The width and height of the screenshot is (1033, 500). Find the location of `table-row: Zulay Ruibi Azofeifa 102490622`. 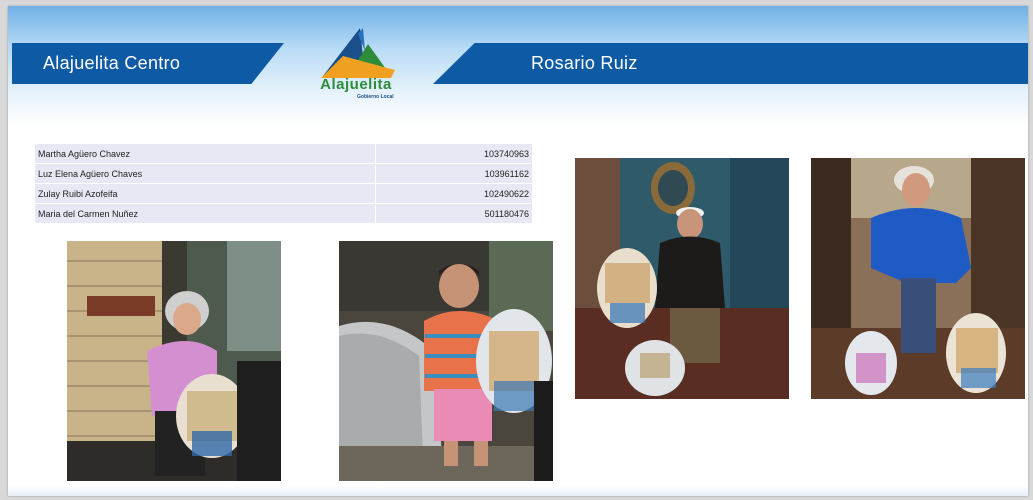

table-row: Zulay Ruibi Azofeifa 102490622 is located at coordinates (283, 193).